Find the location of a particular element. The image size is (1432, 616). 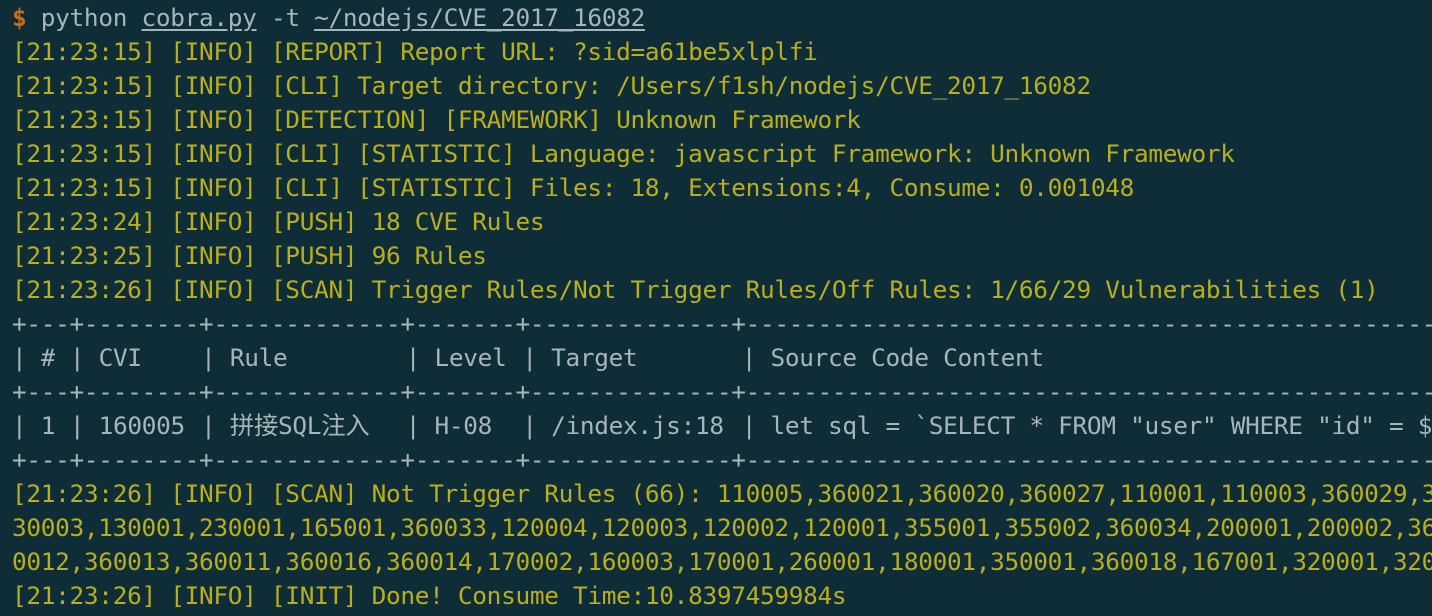

log-line-push-rules: [21:23:25] [INFO] [PUSH] 96 Rules is located at coordinates (249, 255).